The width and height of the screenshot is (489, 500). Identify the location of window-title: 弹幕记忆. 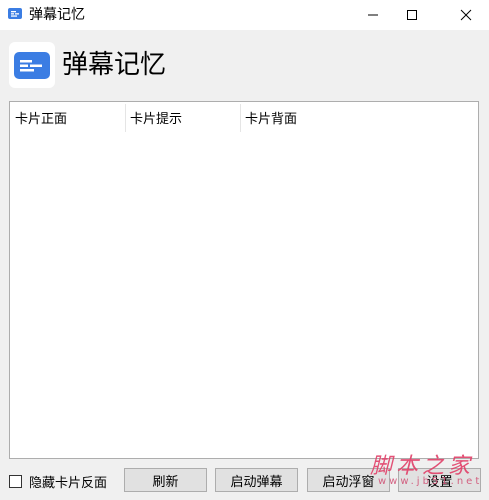
(57, 15).